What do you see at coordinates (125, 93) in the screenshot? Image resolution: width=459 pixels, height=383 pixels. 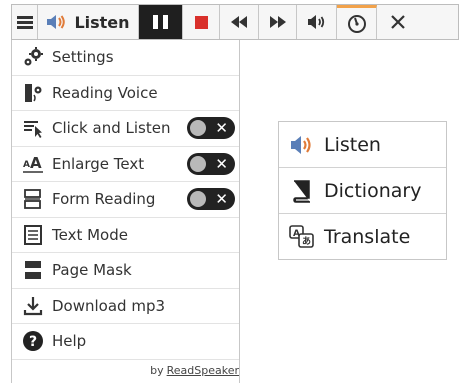 I see `menu-item-reading-voice: Reading Voice` at bounding box center [125, 93].